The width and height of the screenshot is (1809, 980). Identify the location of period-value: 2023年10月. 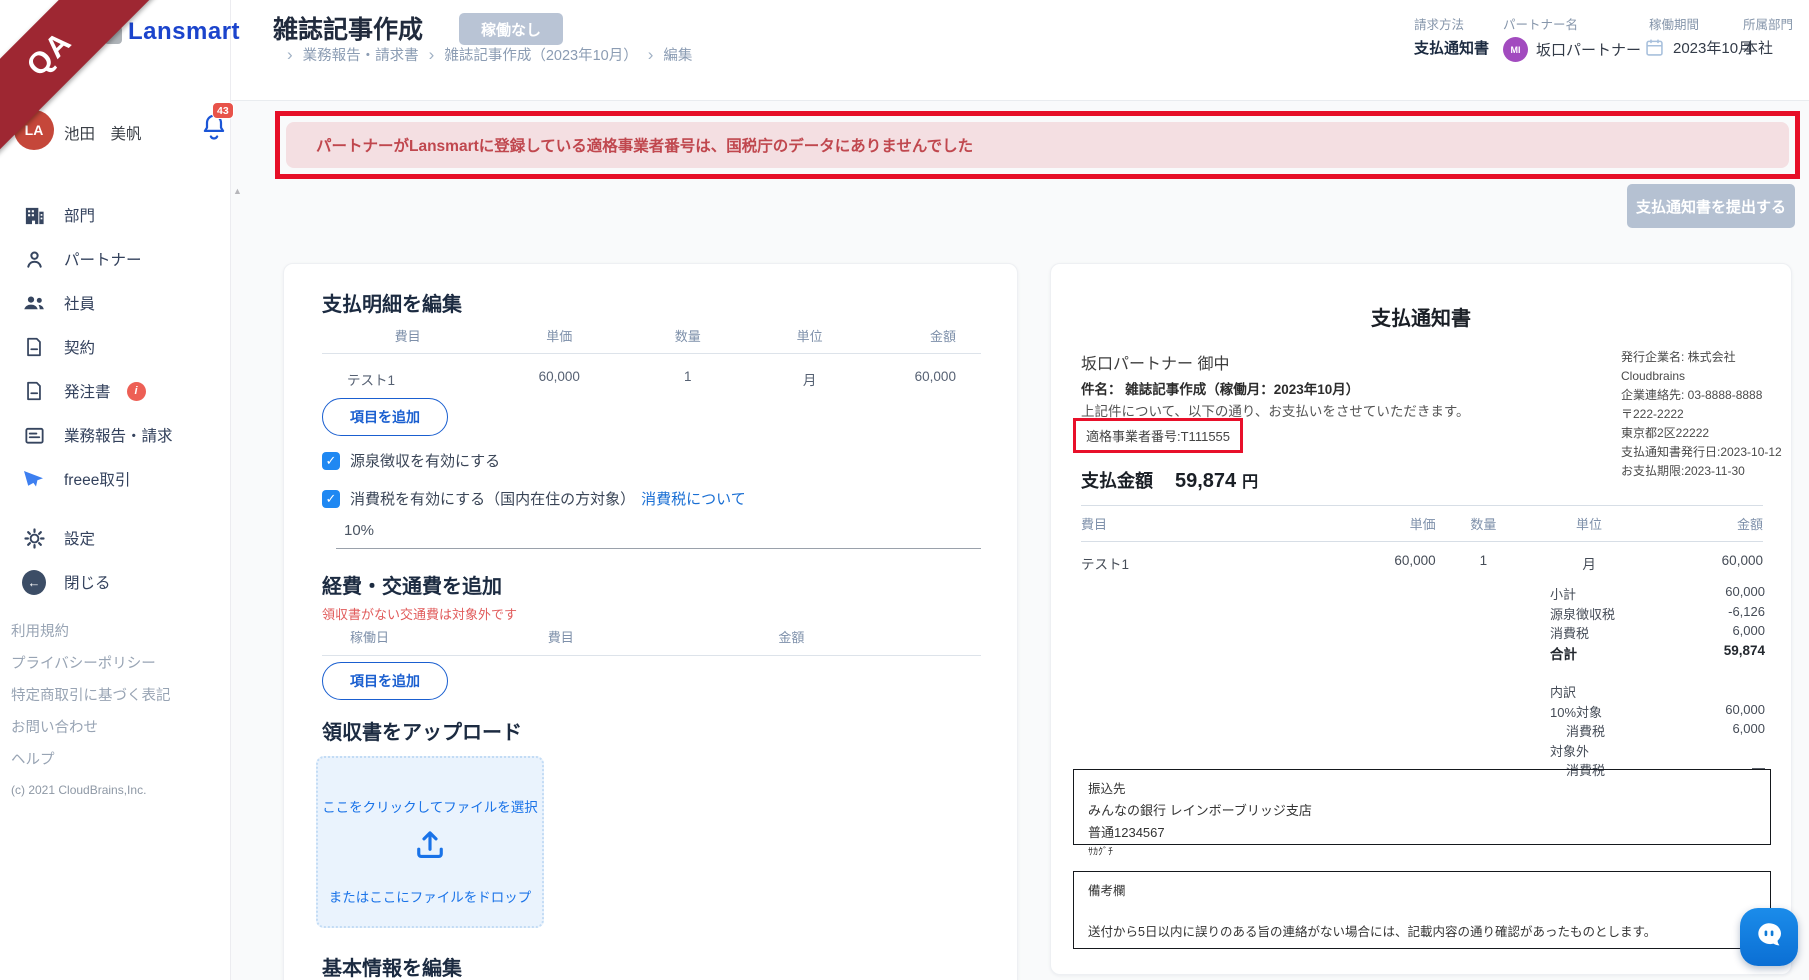
(1698, 47).